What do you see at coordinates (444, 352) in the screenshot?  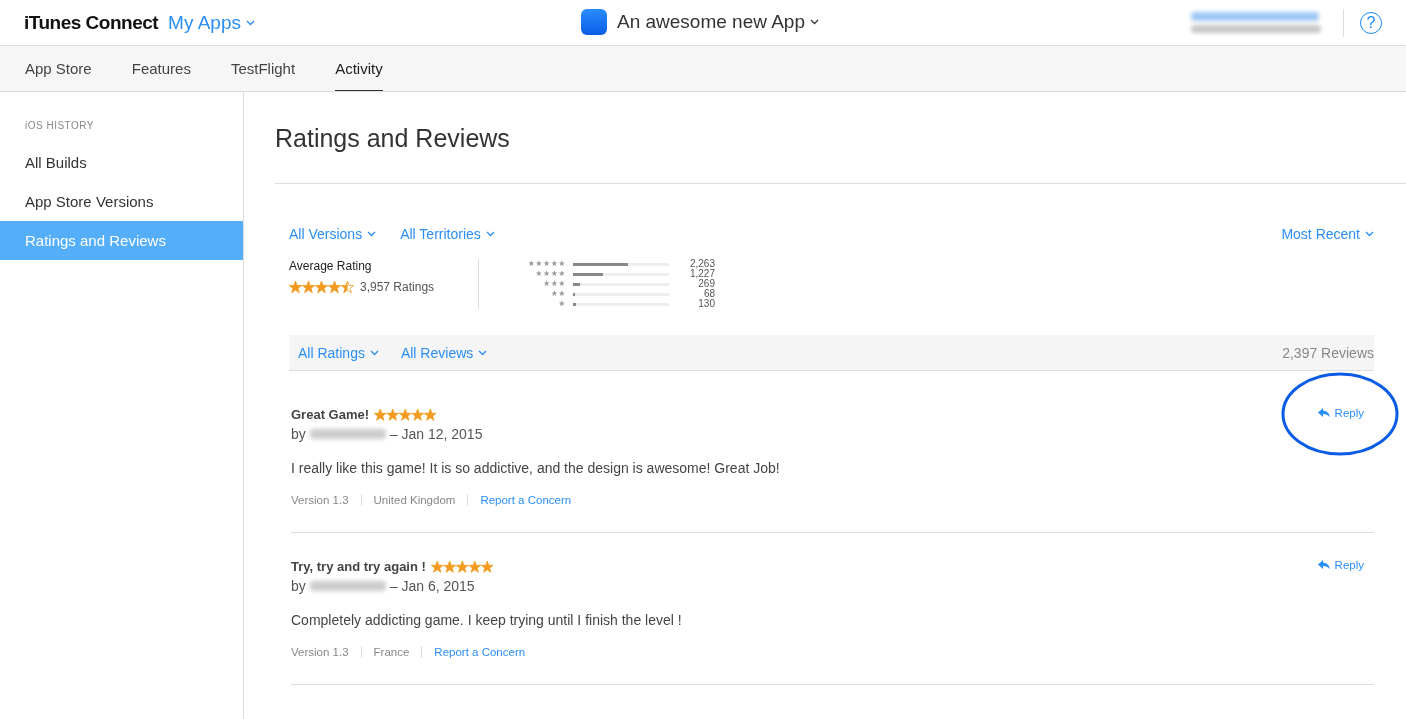 I see `reviews-filter: All Reviews` at bounding box center [444, 352].